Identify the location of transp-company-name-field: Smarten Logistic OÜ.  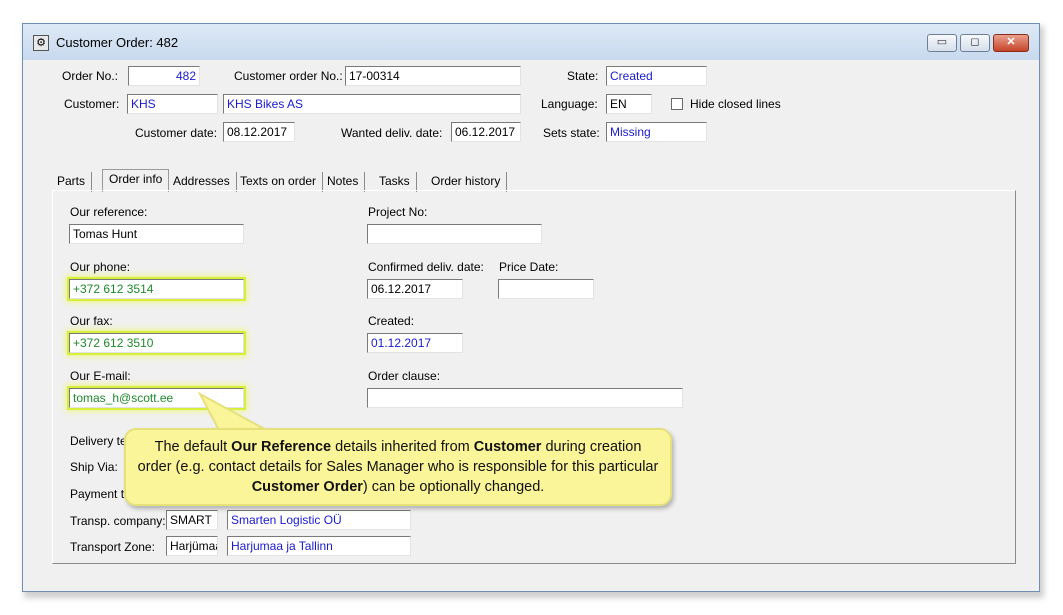
(319, 520).